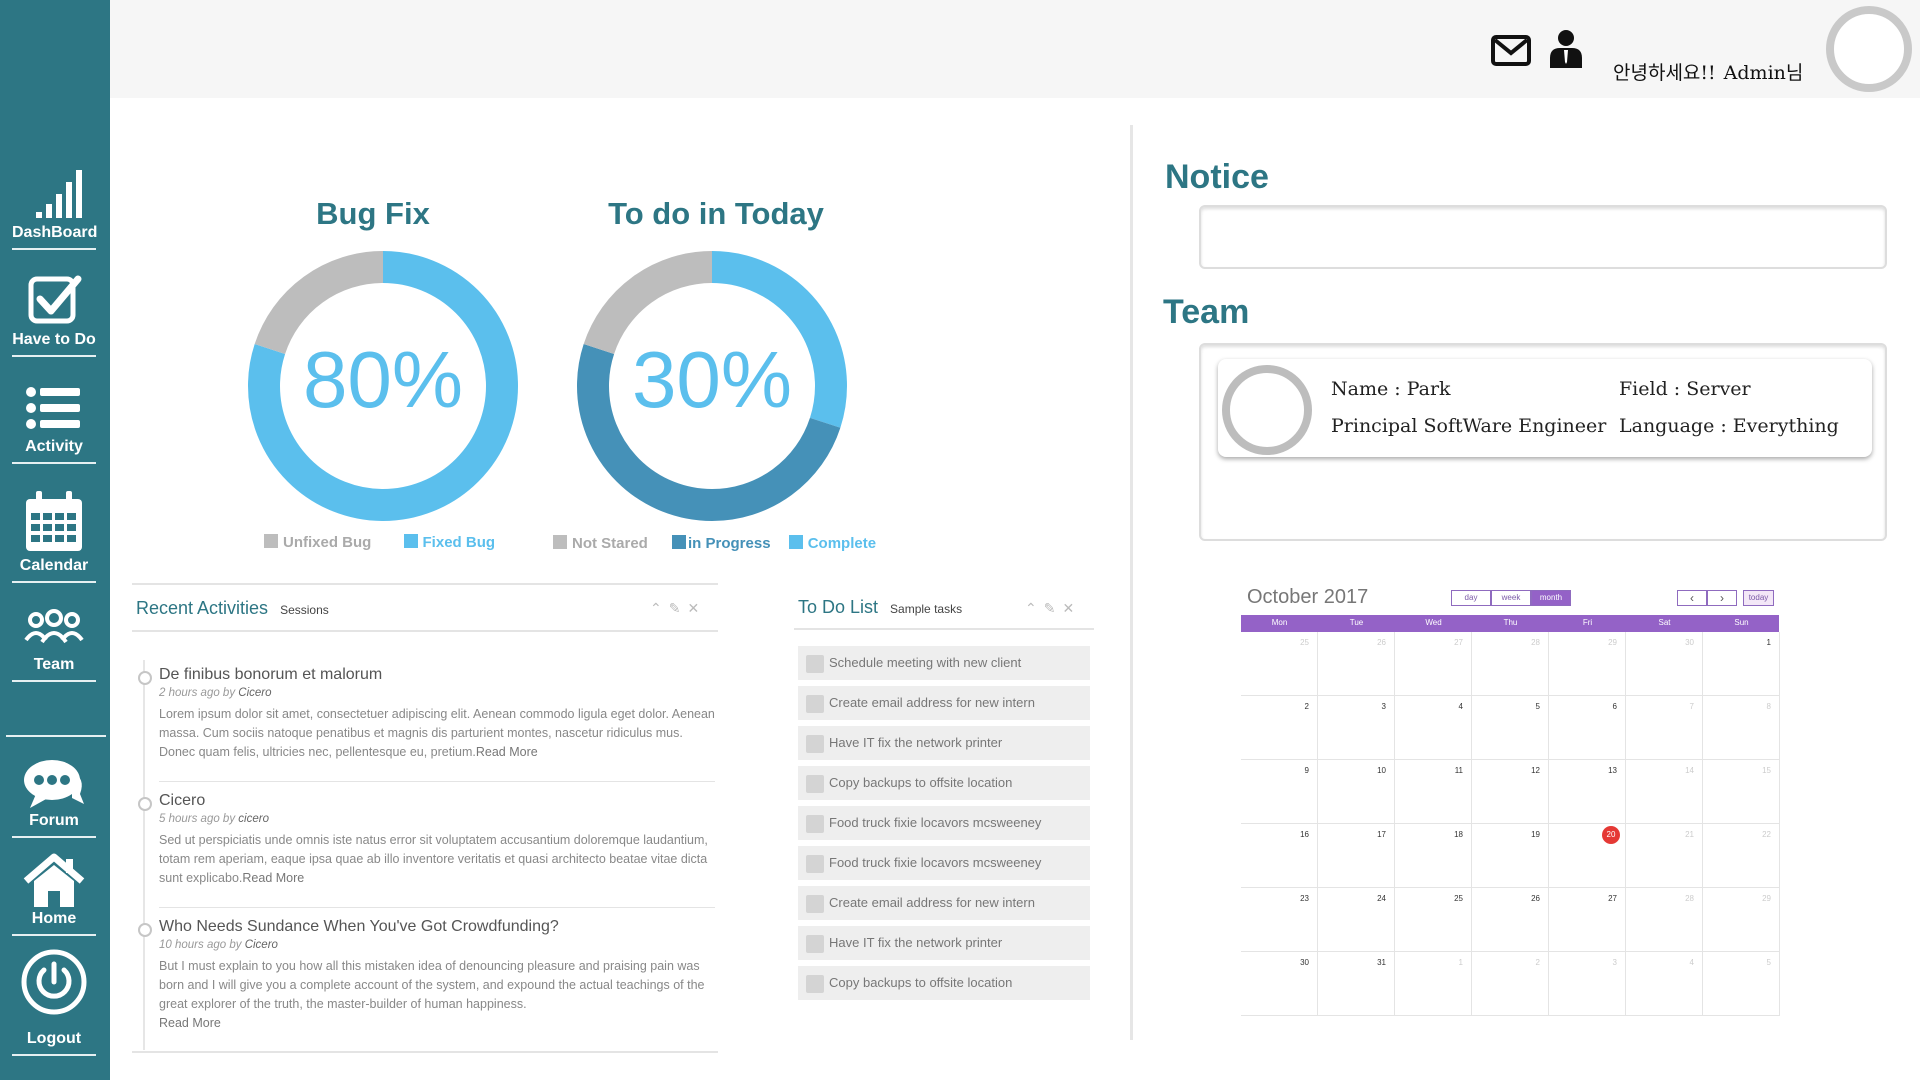  What do you see at coordinates (1458, 898) in the screenshot?
I see `calendar-day-number: 25` at bounding box center [1458, 898].